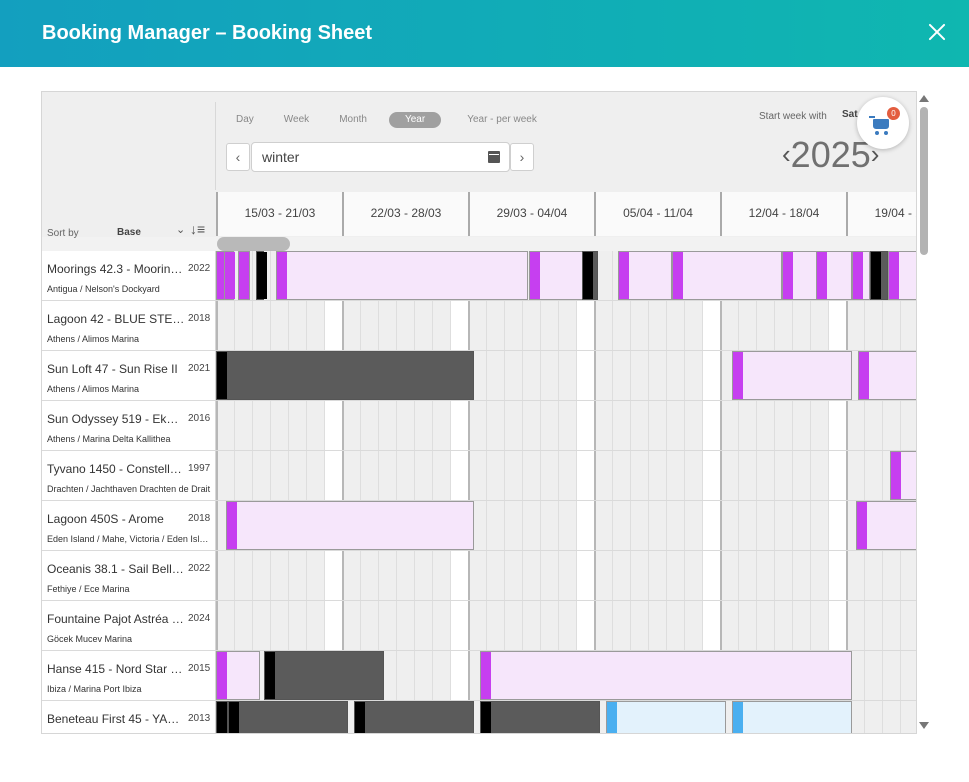 The height and width of the screenshot is (782, 969). What do you see at coordinates (253, 244) in the screenshot?
I see `horizontal-scrollbar` at bounding box center [253, 244].